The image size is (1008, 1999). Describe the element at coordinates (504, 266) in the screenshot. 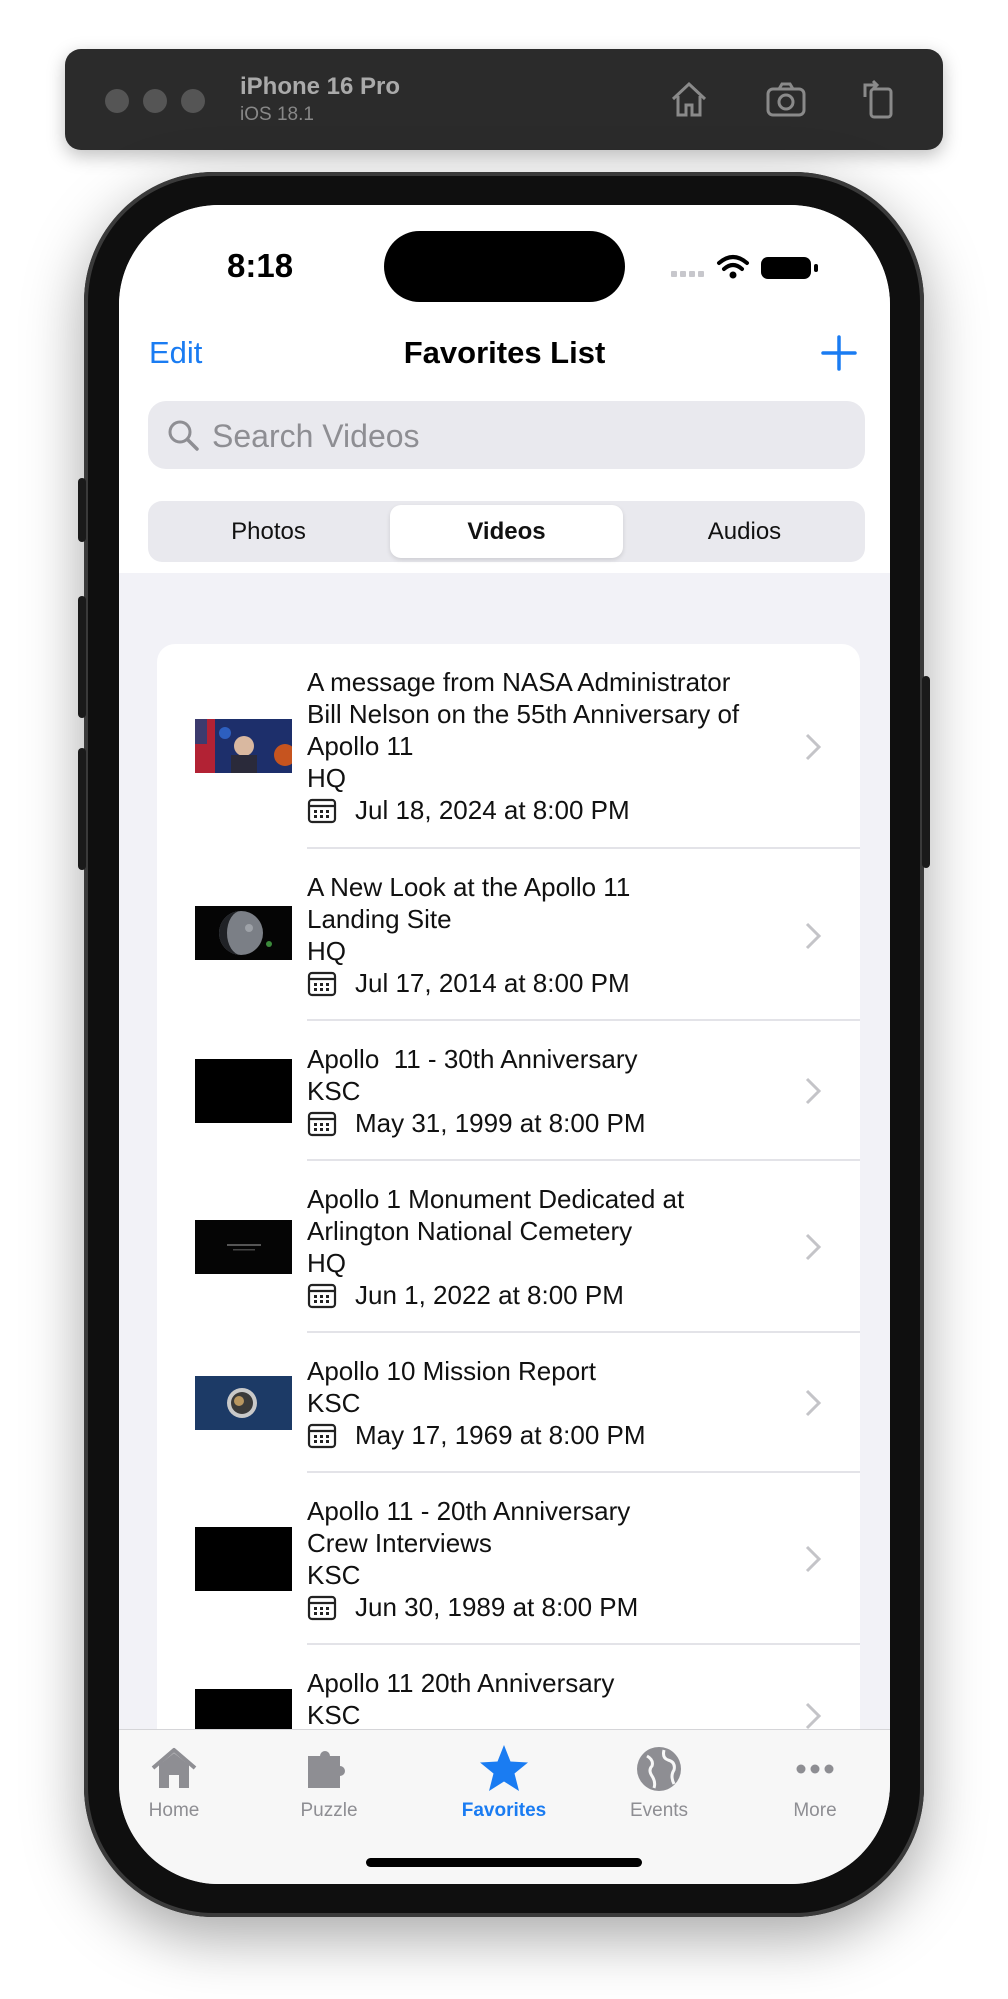

I see `dynamic-island` at that location.